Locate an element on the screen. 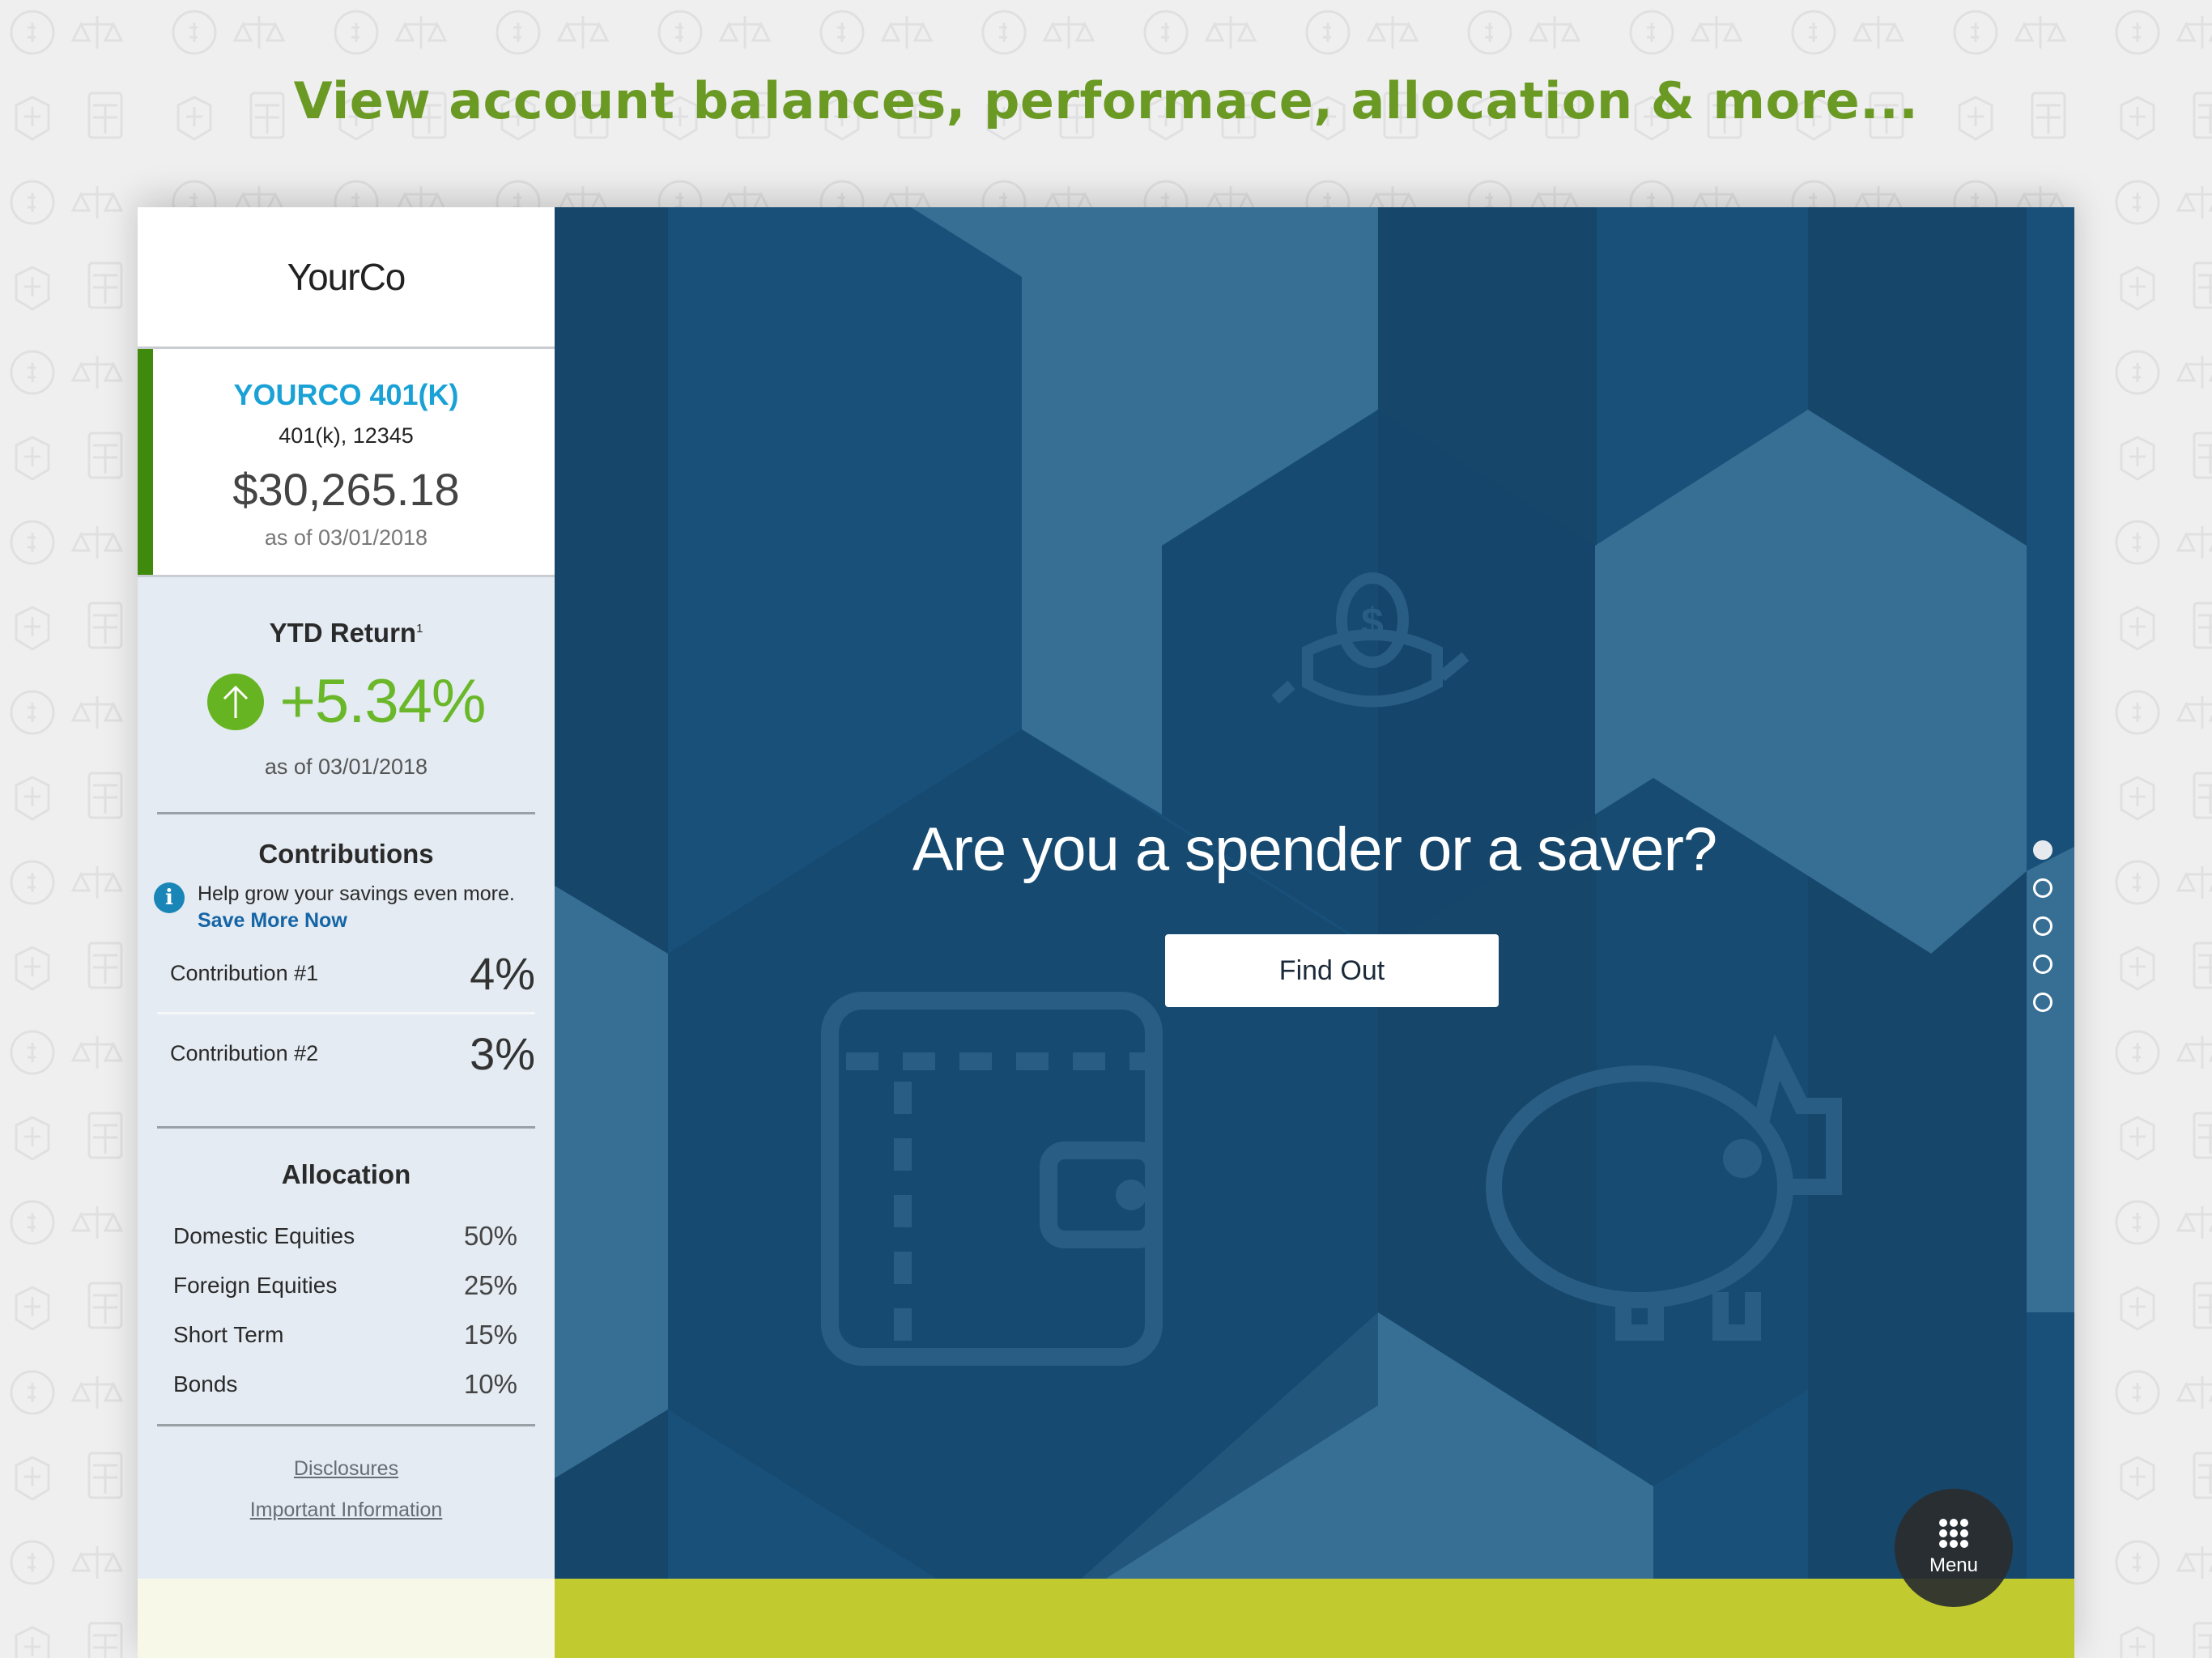  hero-title: Are you a spender or a saver? is located at coordinates (1314, 849).